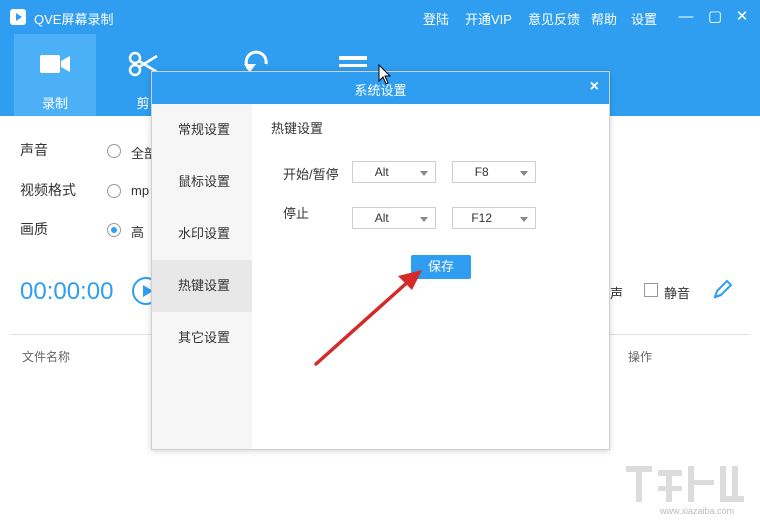 This screenshot has height=520, width=760. What do you see at coordinates (380, 17) in the screenshot?
I see `title-bar: QVE屏幕录制 登陆 开通VIP 意见反馈 帮助 设置 — ▢ ✕` at bounding box center [380, 17].